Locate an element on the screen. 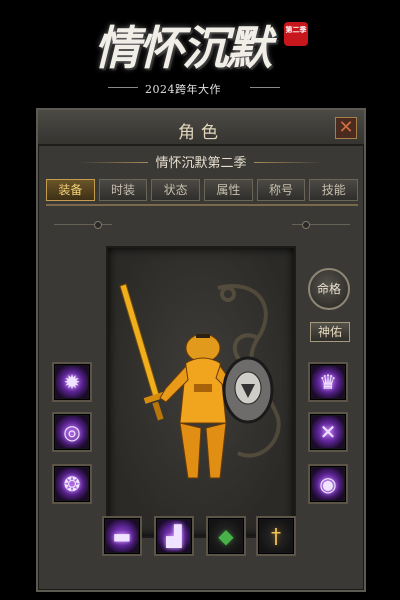  flower-emblem-icon: ✹ is located at coordinates (72, 382).